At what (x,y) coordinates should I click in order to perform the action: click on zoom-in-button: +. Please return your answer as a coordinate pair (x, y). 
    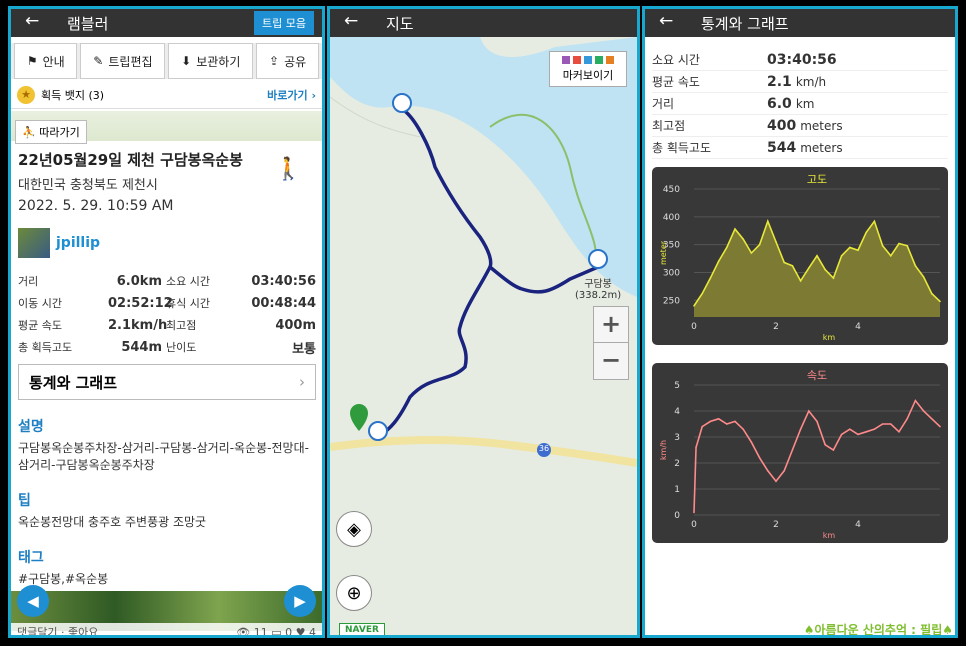
    Looking at the image, I should click on (611, 325).